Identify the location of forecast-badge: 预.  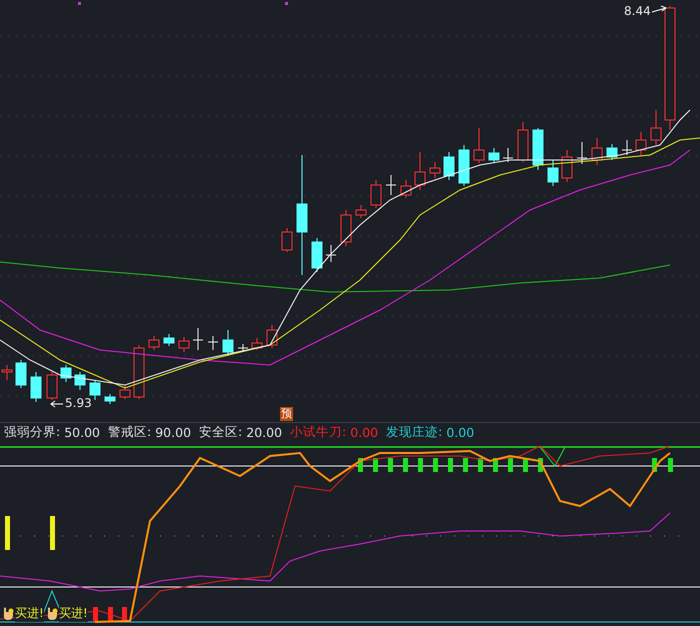
(286, 414).